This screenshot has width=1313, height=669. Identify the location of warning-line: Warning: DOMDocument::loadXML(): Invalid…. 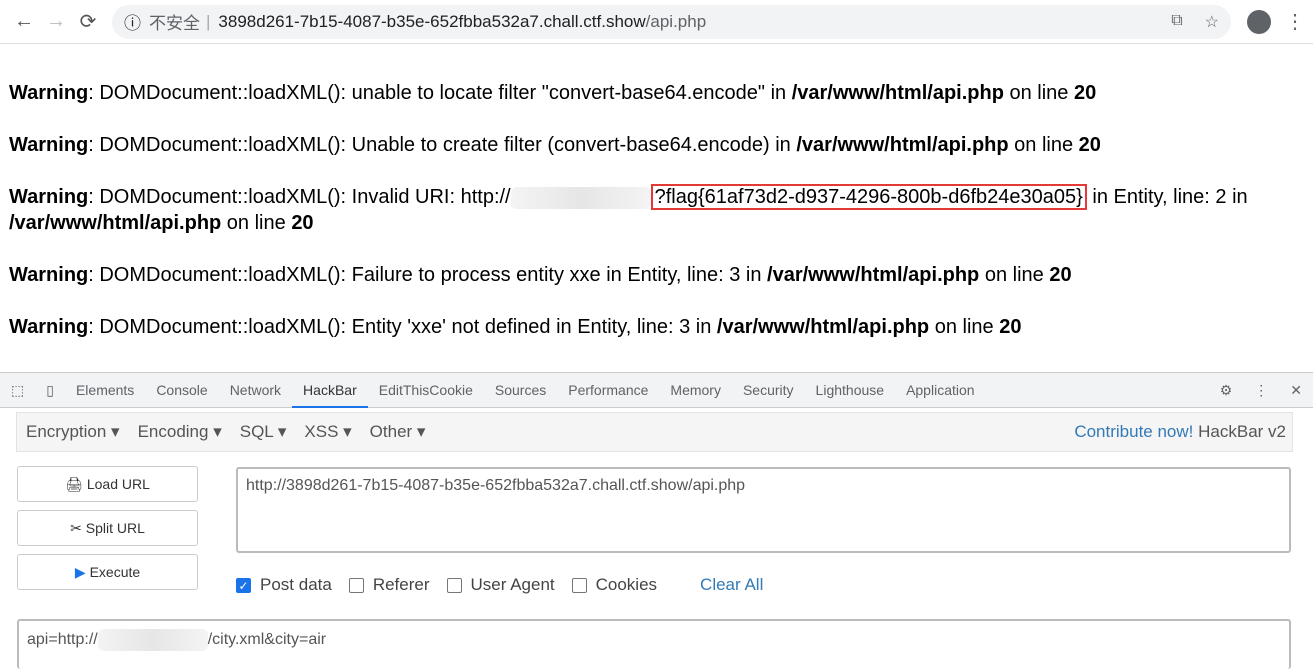
(628, 209).